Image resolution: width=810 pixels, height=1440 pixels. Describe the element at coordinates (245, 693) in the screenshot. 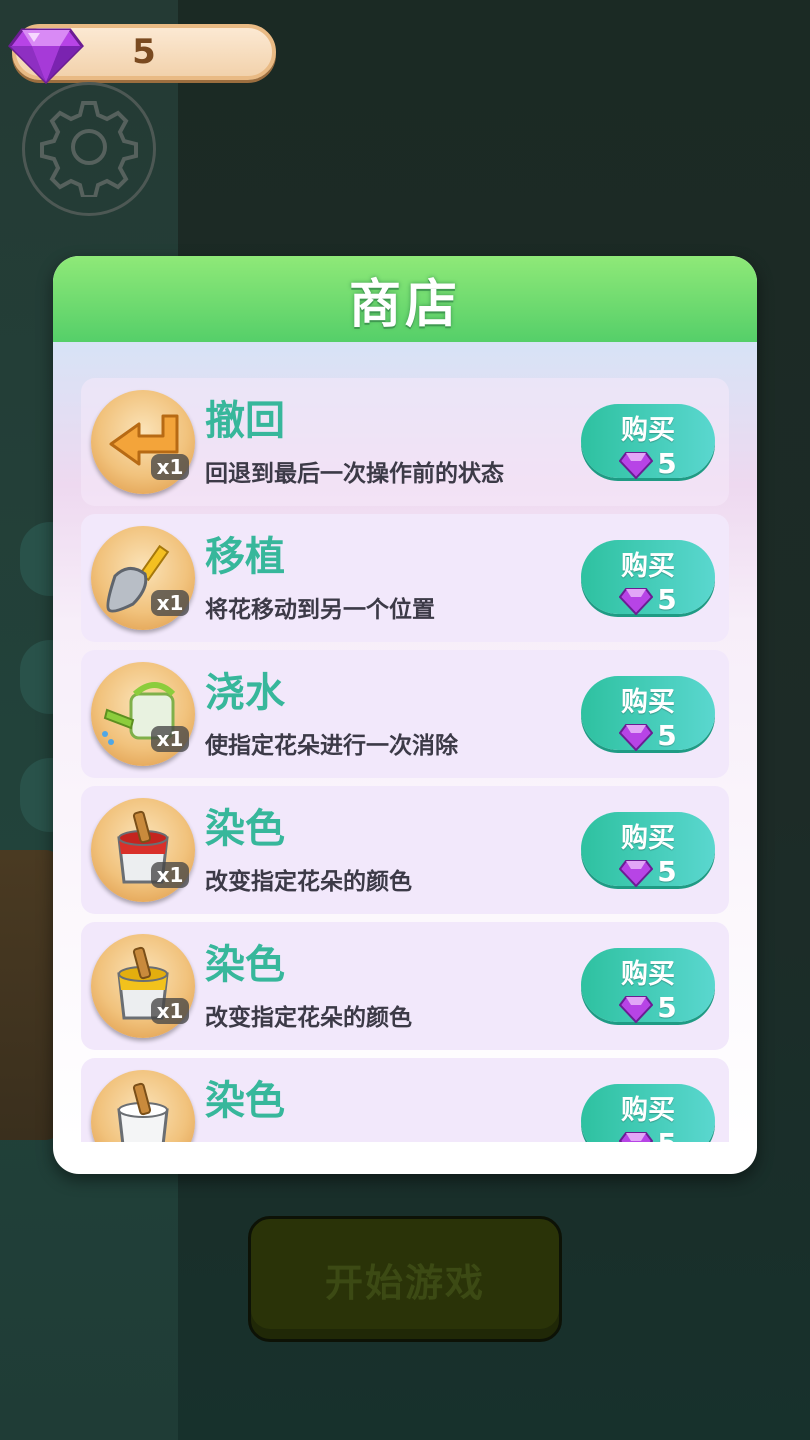

I see `item-name: 浇水` at that location.